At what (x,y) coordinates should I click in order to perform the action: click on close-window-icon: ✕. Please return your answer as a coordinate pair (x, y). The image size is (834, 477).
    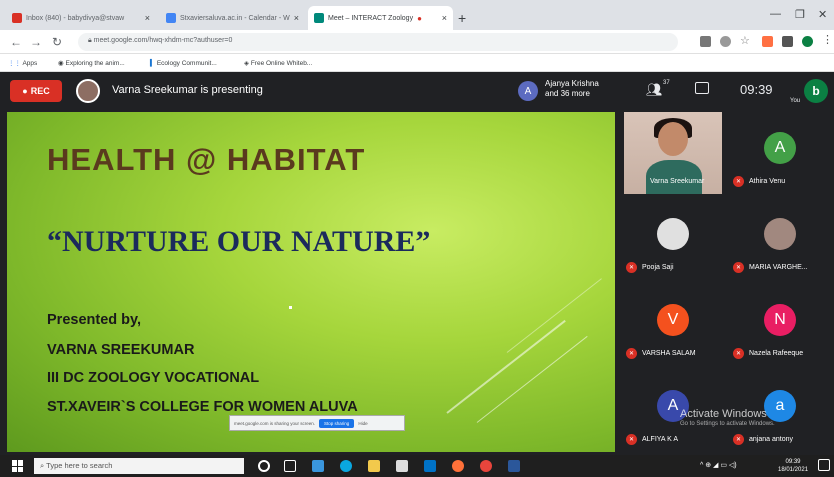
    Looking at the image, I should click on (822, 14).